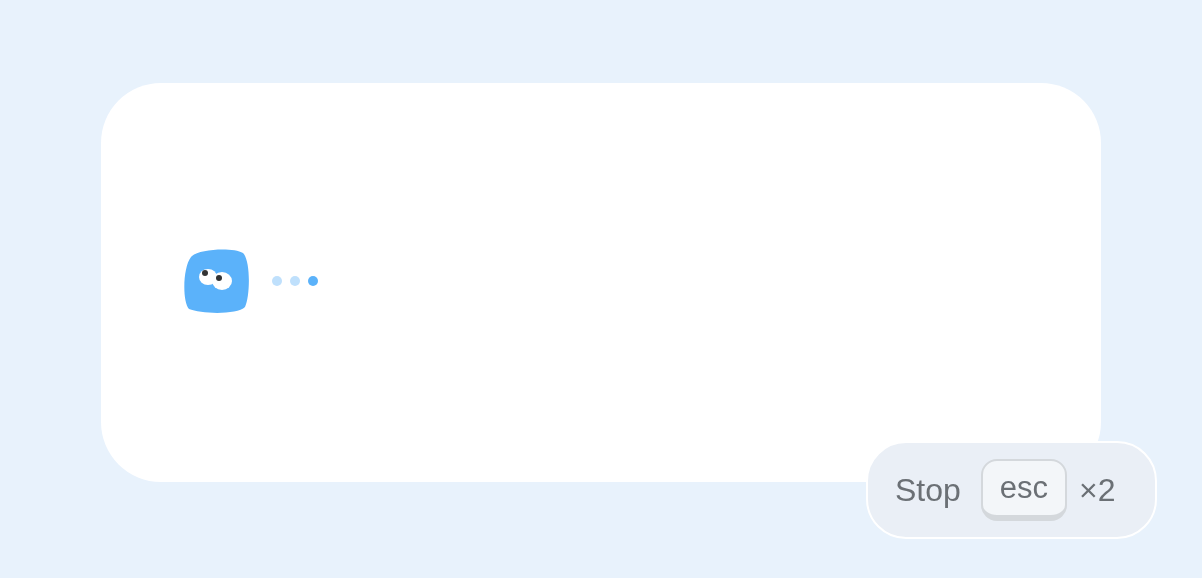 Image resolution: width=1202 pixels, height=578 pixels. Describe the element at coordinates (1024, 490) in the screenshot. I see `esc-key: esc` at that location.